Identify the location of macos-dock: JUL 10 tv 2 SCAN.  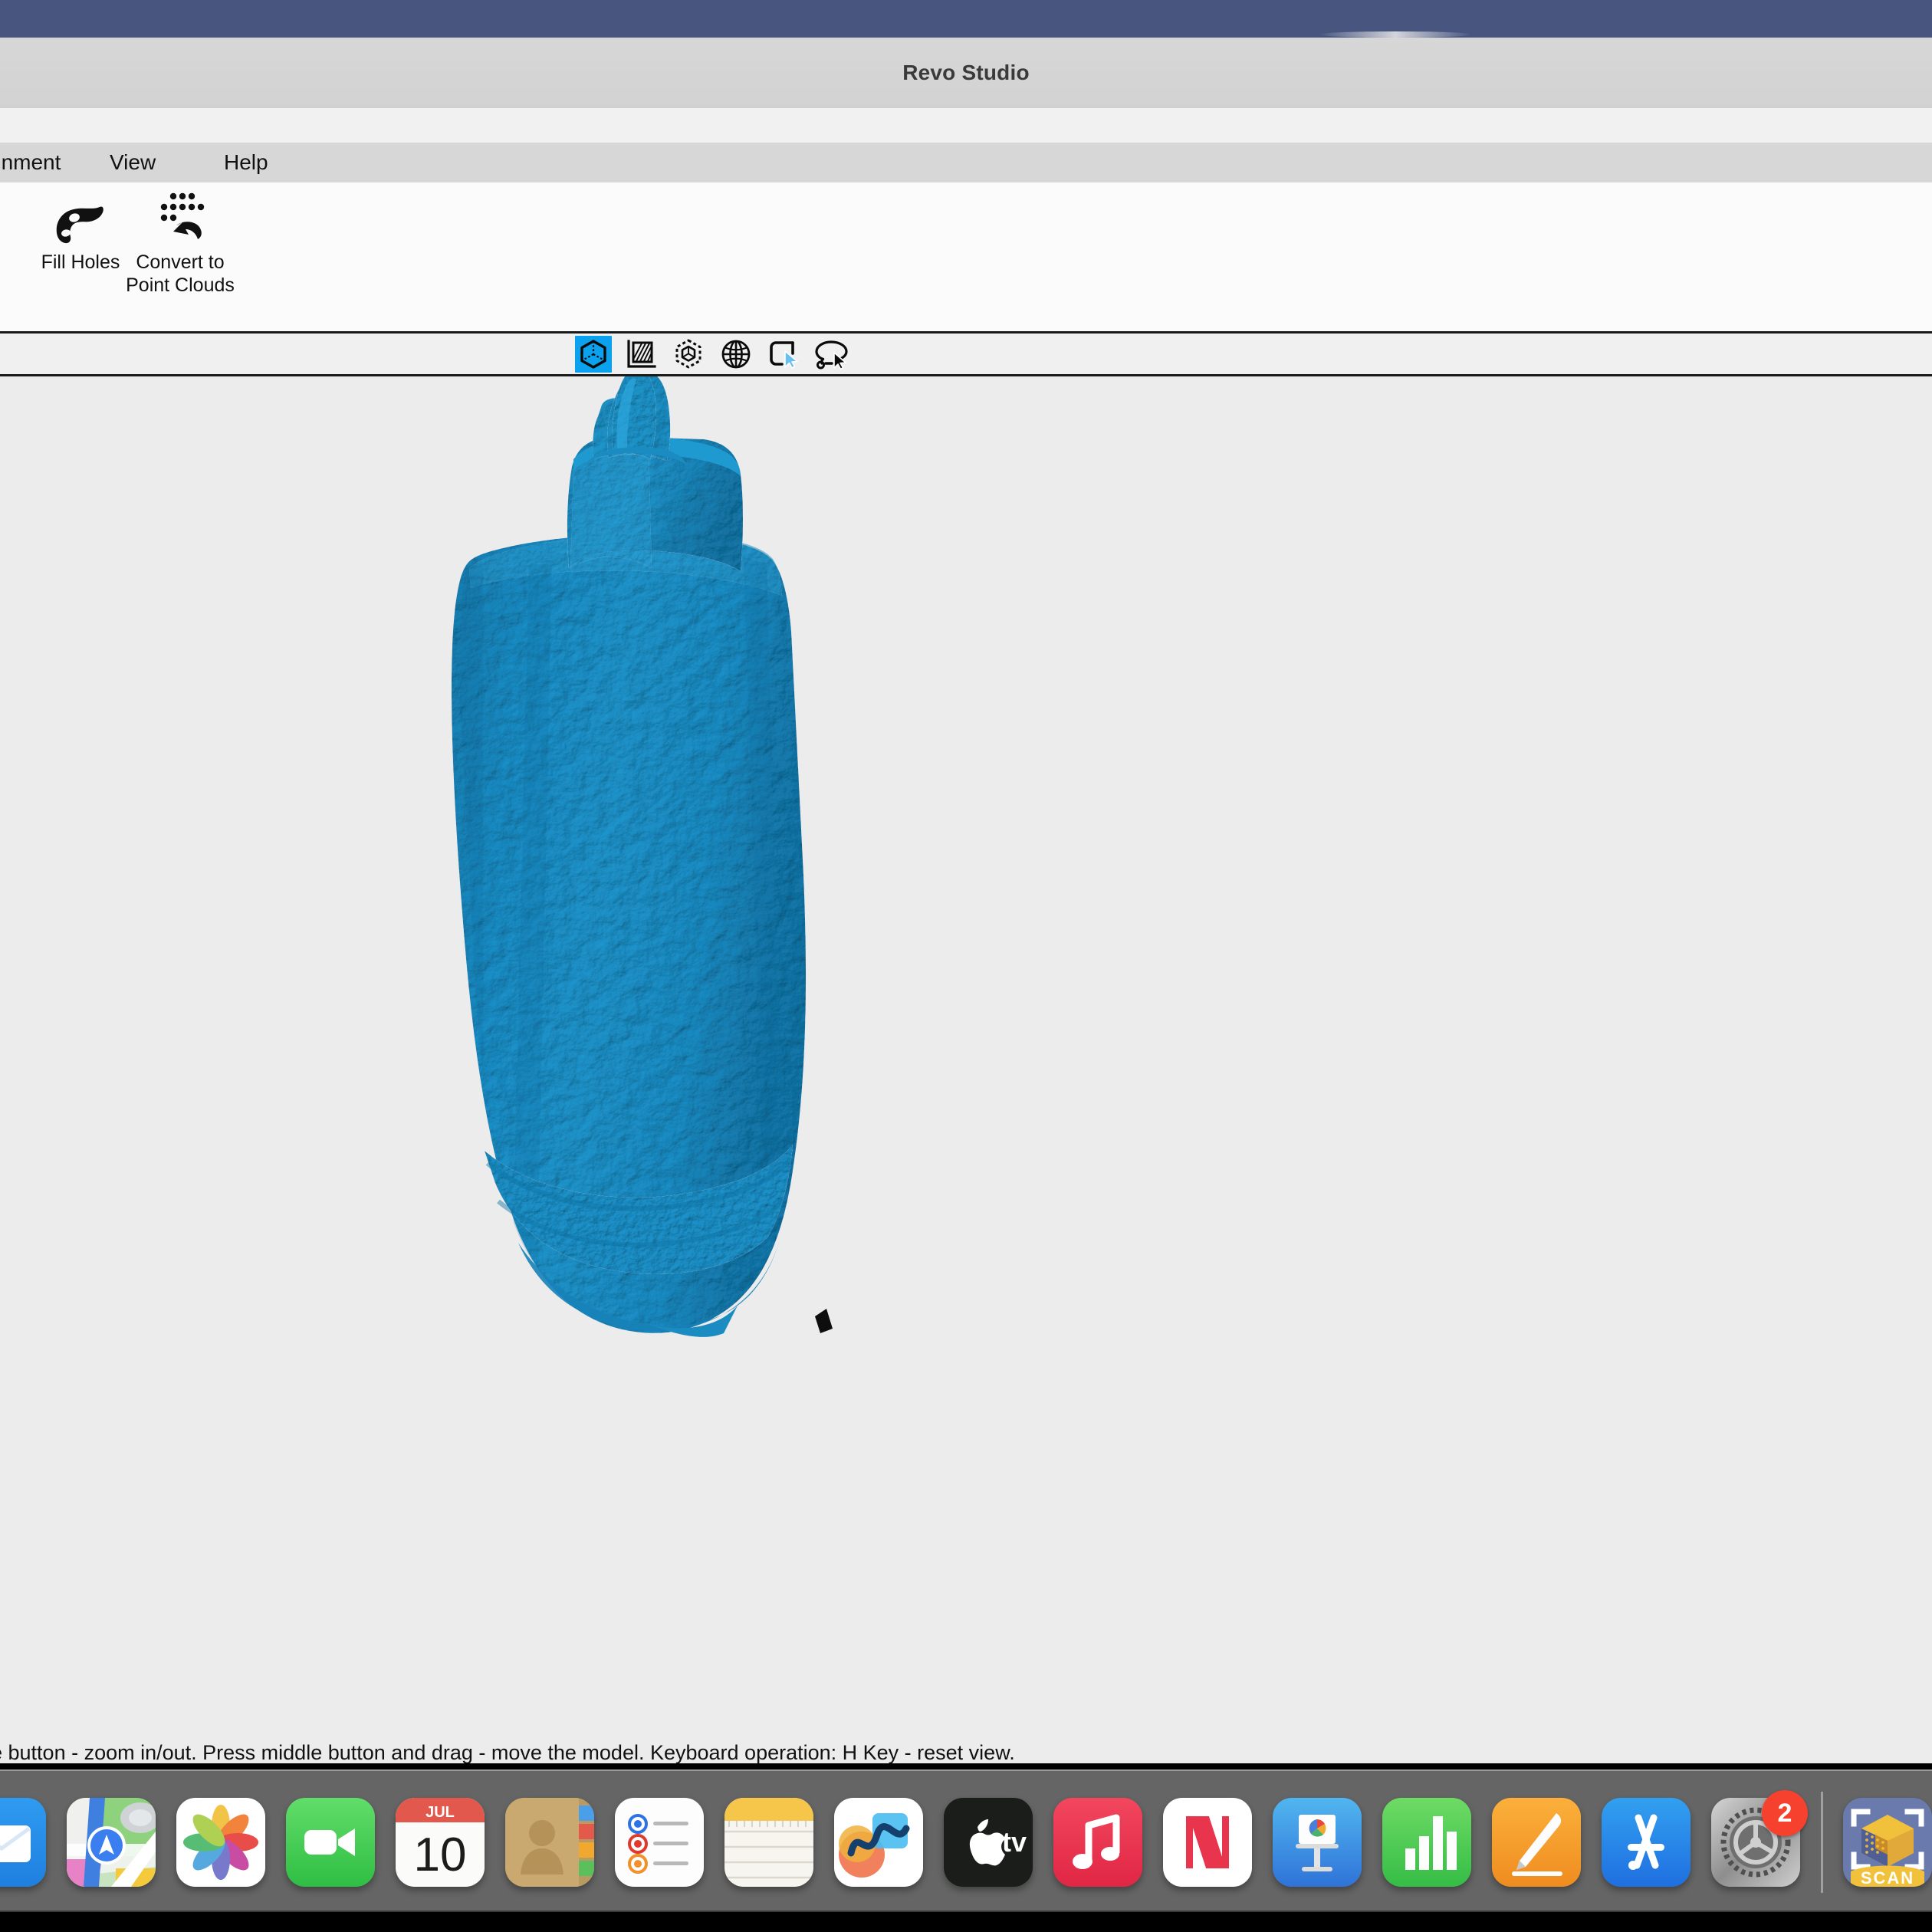
(966, 1847).